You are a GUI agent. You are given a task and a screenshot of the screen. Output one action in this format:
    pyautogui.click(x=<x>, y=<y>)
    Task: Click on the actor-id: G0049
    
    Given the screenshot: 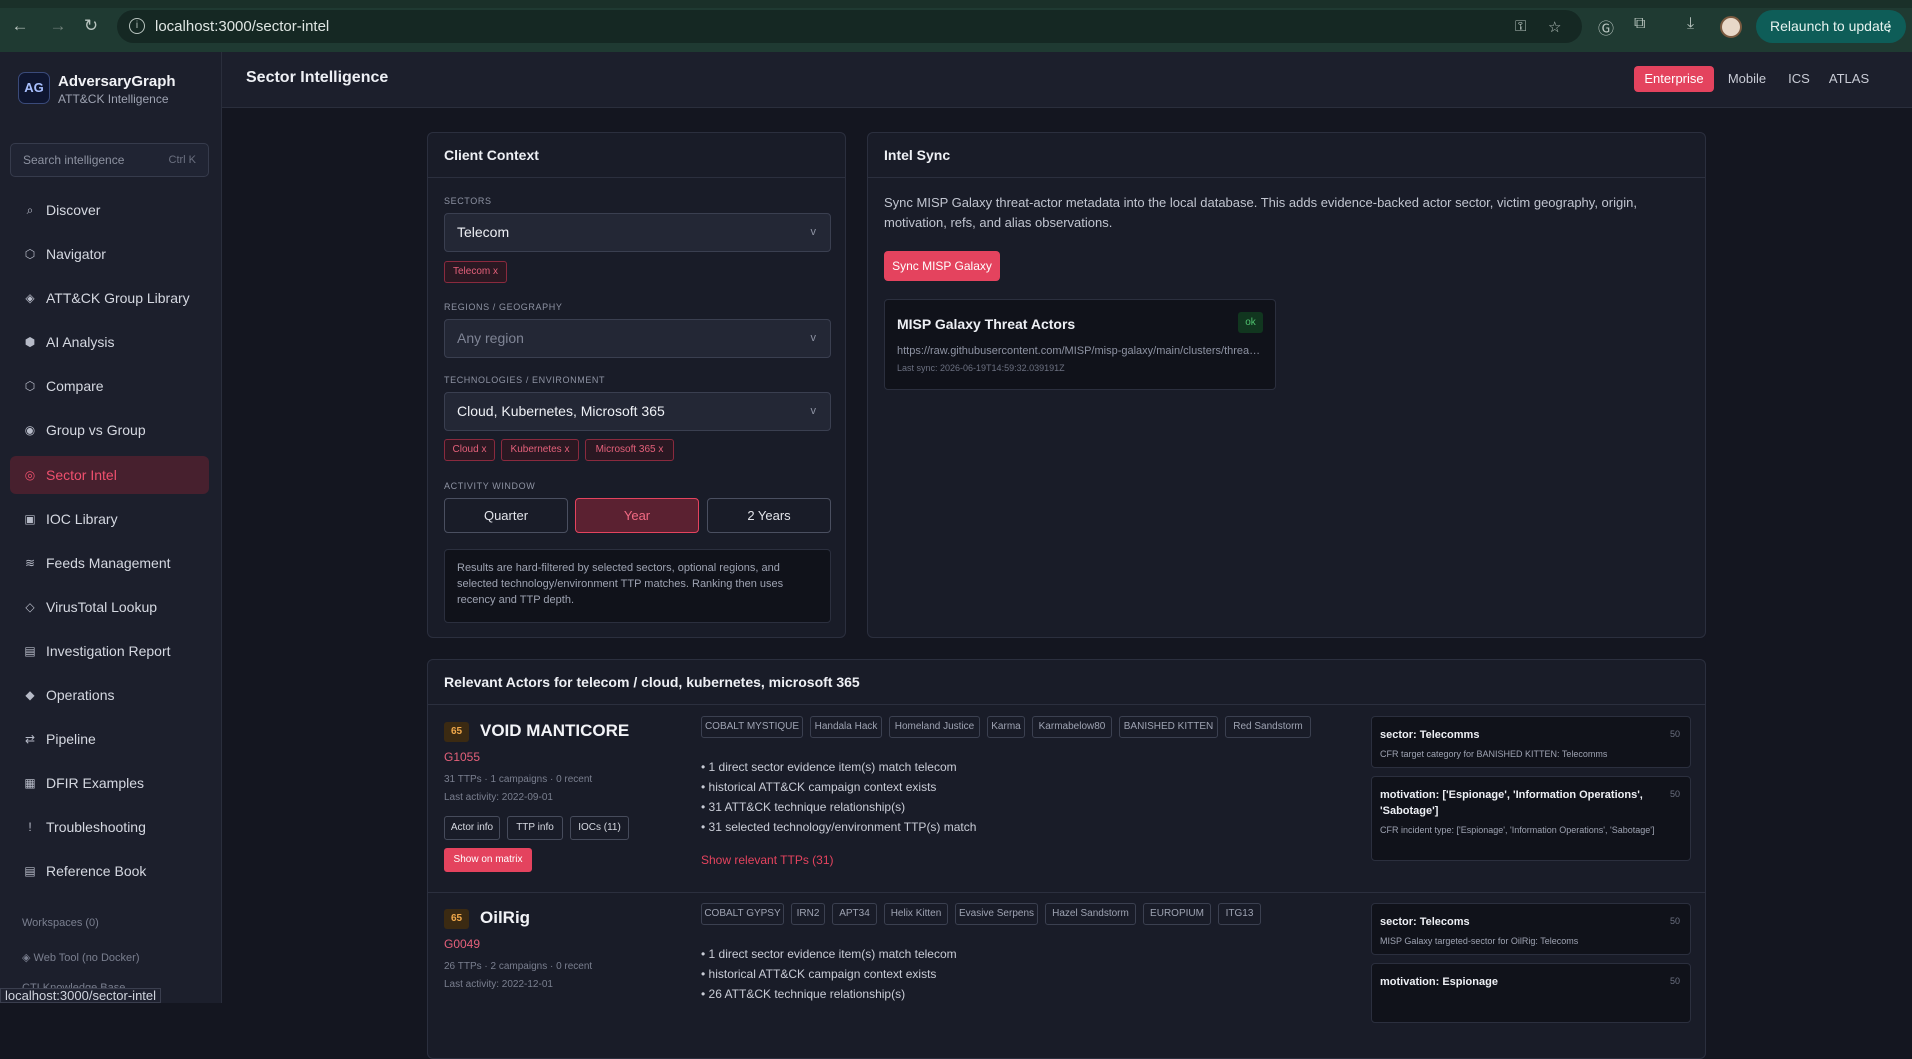 What is the action you would take?
    pyautogui.click(x=462, y=944)
    